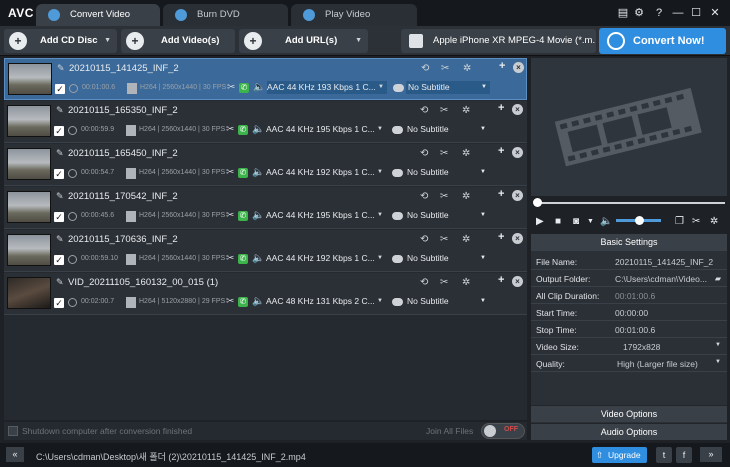 Image resolution: width=730 pixels, height=467 pixels. I want to click on audio-options-button: Audio Options, so click(629, 431).